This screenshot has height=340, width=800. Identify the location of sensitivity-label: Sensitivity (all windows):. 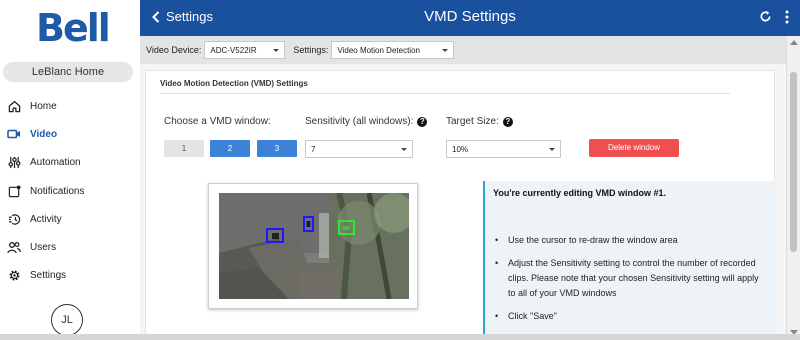
(359, 121).